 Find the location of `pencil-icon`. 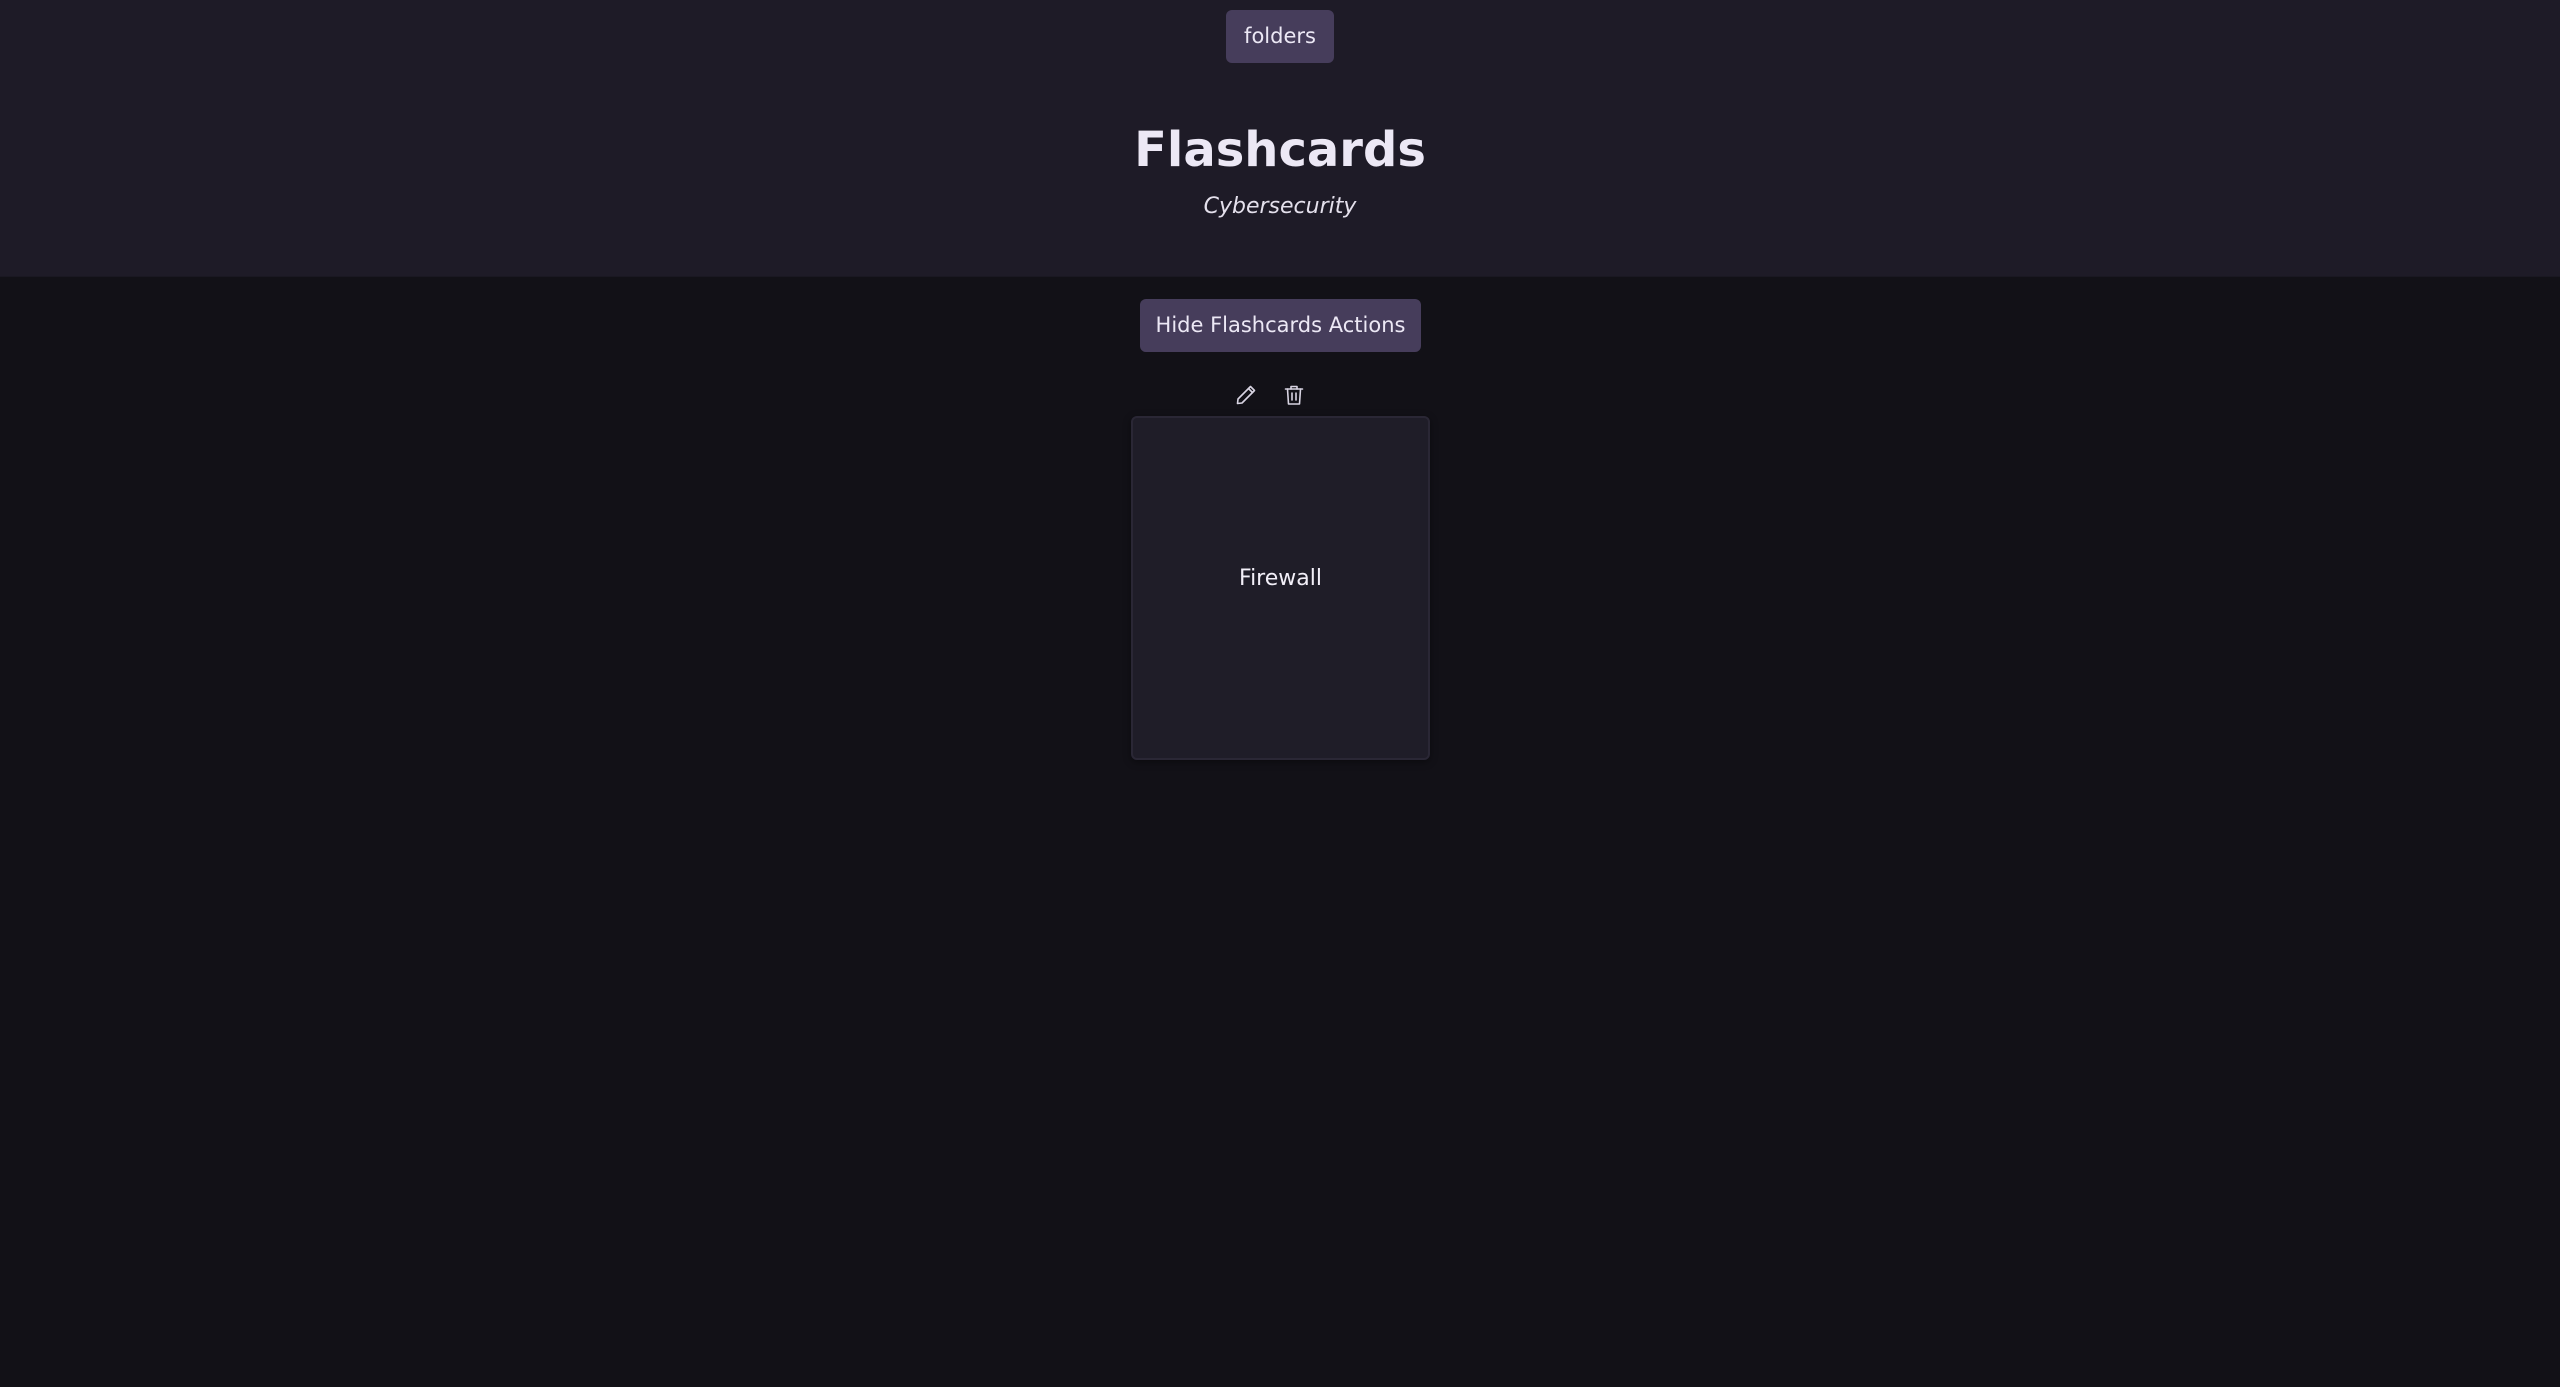

pencil-icon is located at coordinates (1246, 395).